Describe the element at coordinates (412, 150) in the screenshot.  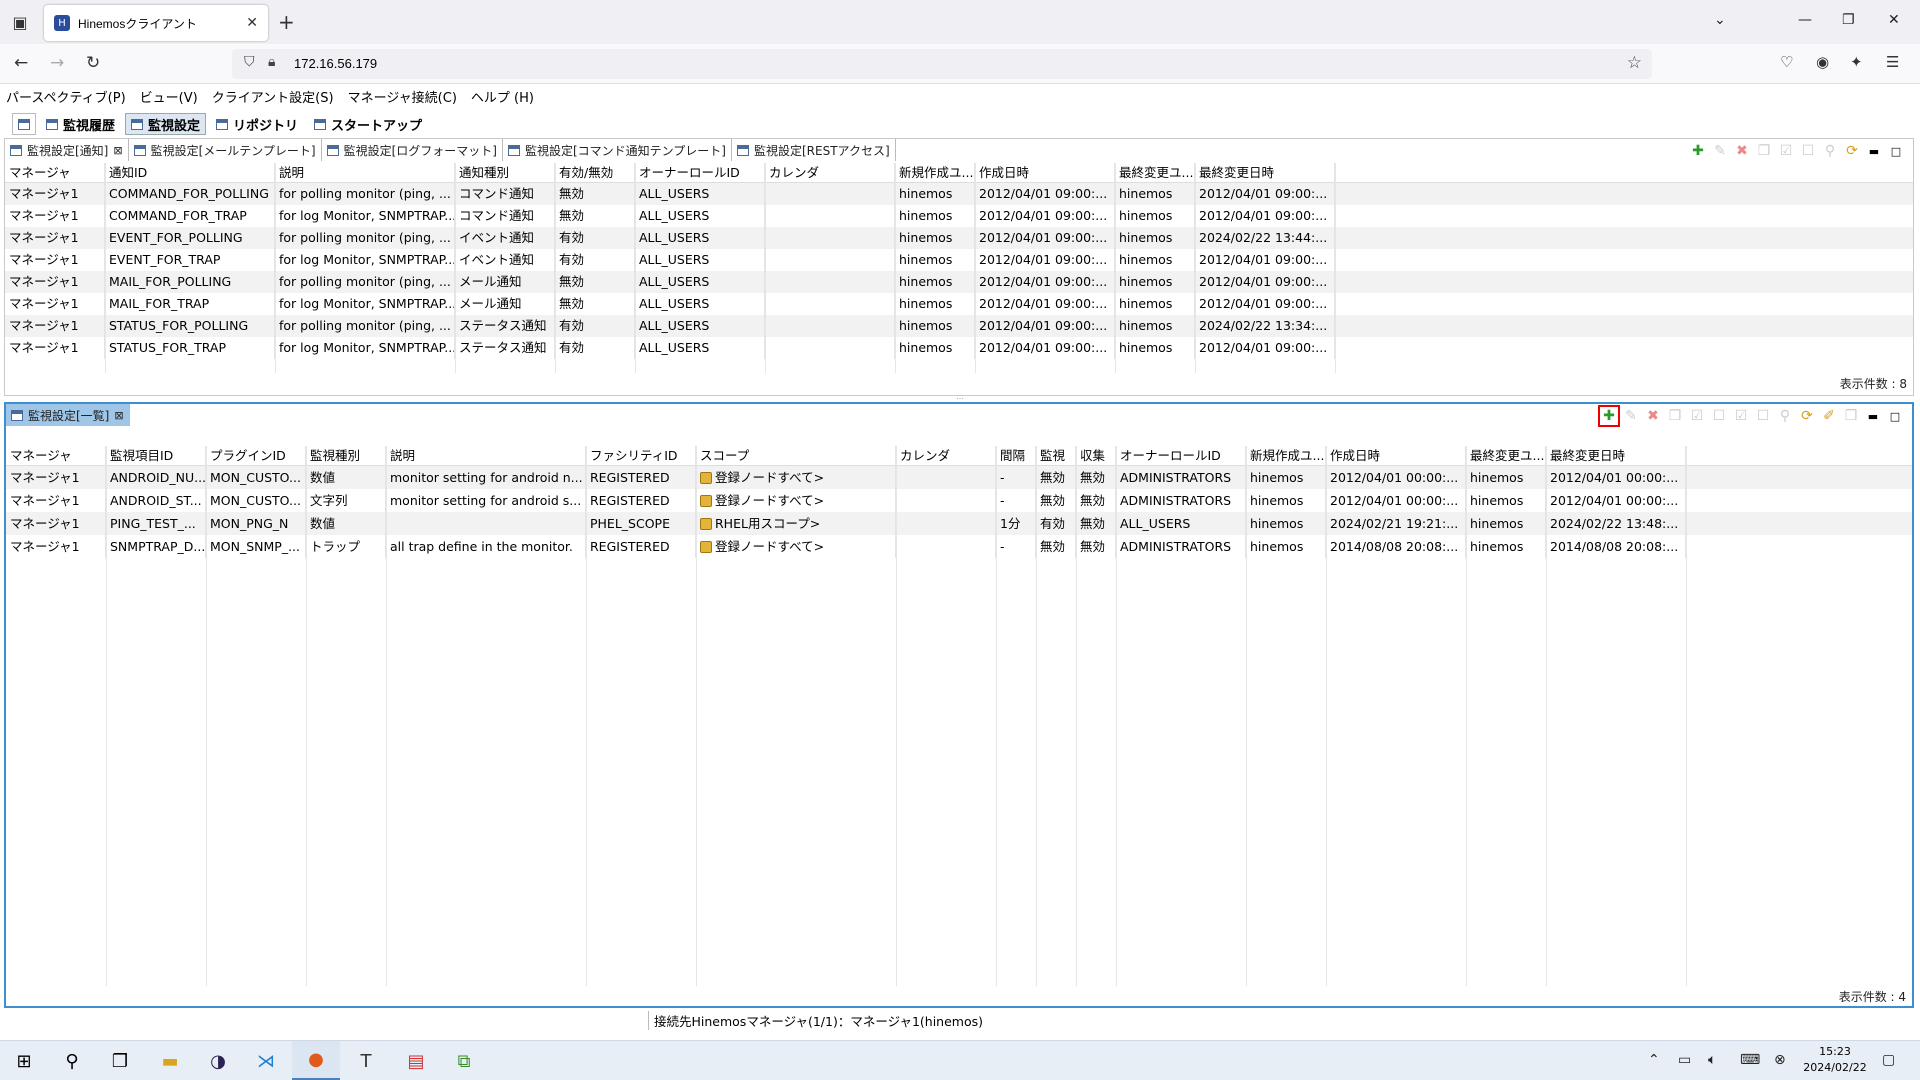
I see `tab-log-format: 監視設定[ログフォーマット]` at that location.